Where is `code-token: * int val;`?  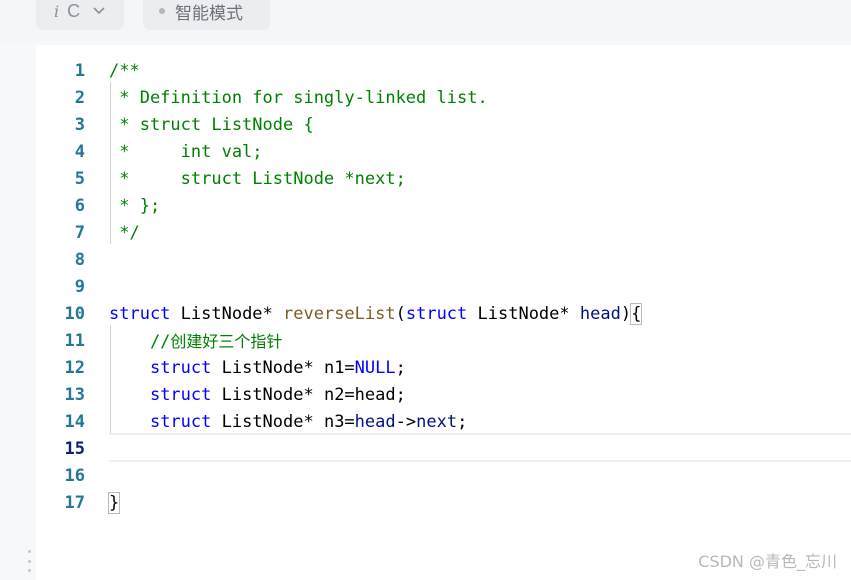
code-token: * int val; is located at coordinates (186, 152).